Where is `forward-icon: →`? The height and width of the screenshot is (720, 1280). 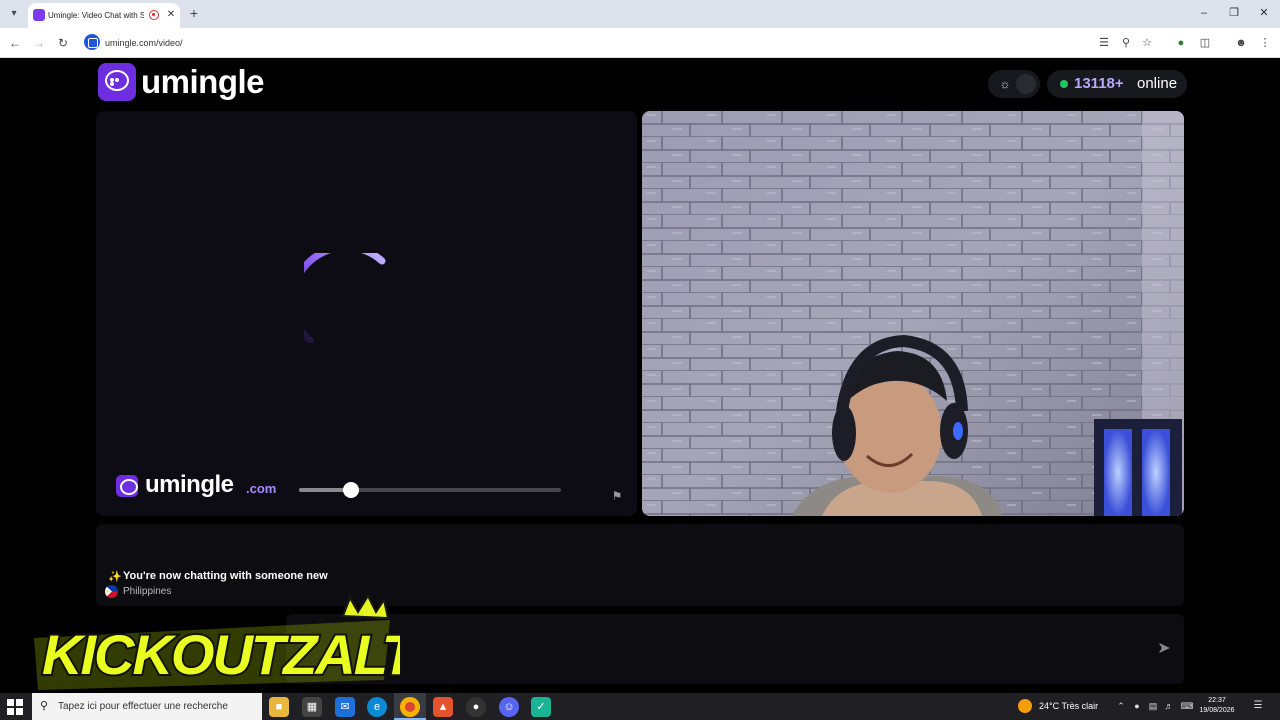 forward-icon: → is located at coordinates (39, 43).